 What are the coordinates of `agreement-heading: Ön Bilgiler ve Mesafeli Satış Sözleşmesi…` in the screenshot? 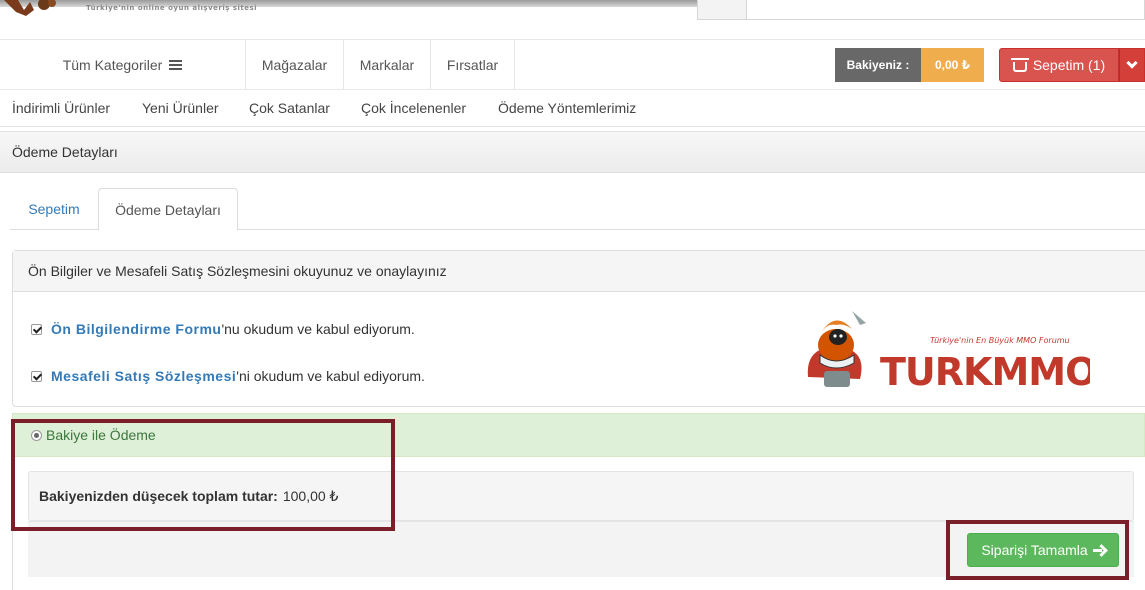 It's located at (579, 271).